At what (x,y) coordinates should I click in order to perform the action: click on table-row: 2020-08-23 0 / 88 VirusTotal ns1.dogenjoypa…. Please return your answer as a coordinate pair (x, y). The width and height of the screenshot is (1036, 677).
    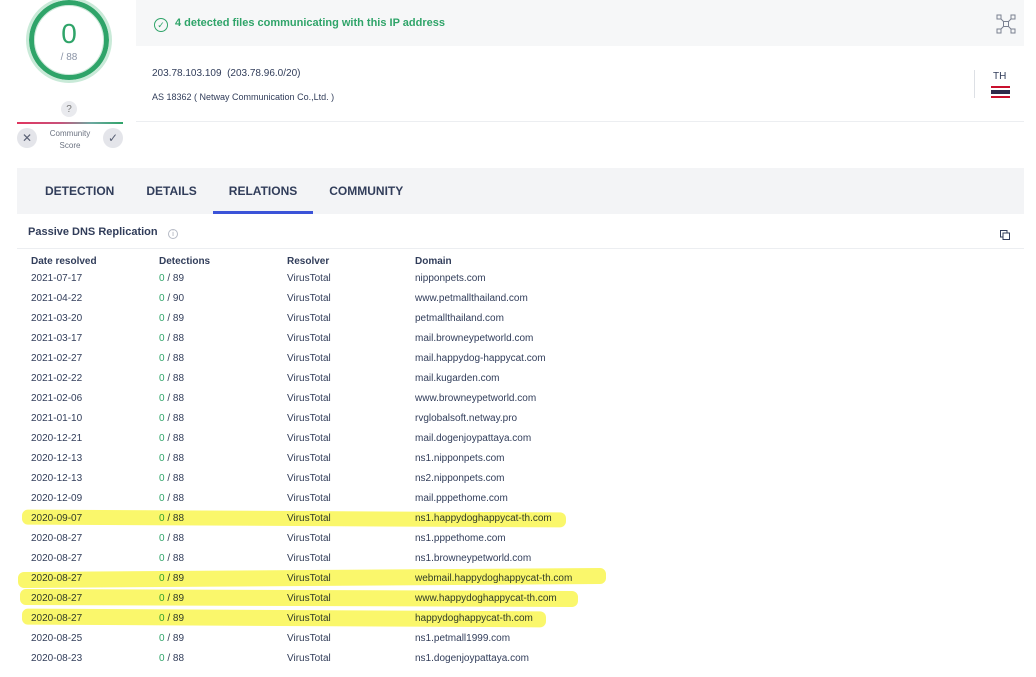
    Looking at the image, I should click on (521, 662).